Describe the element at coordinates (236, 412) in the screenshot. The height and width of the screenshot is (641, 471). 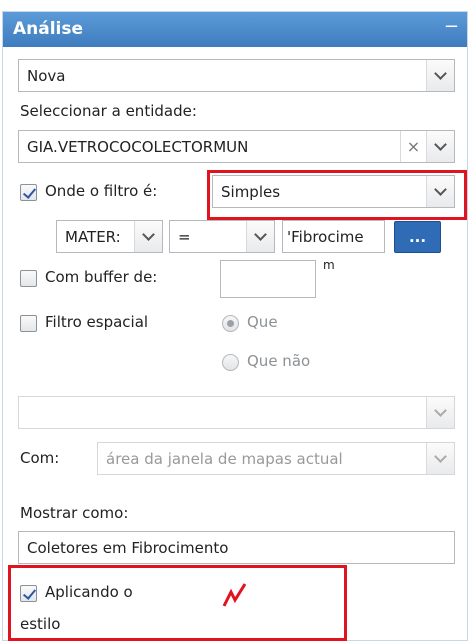
I see `spatial-relation-select` at that location.